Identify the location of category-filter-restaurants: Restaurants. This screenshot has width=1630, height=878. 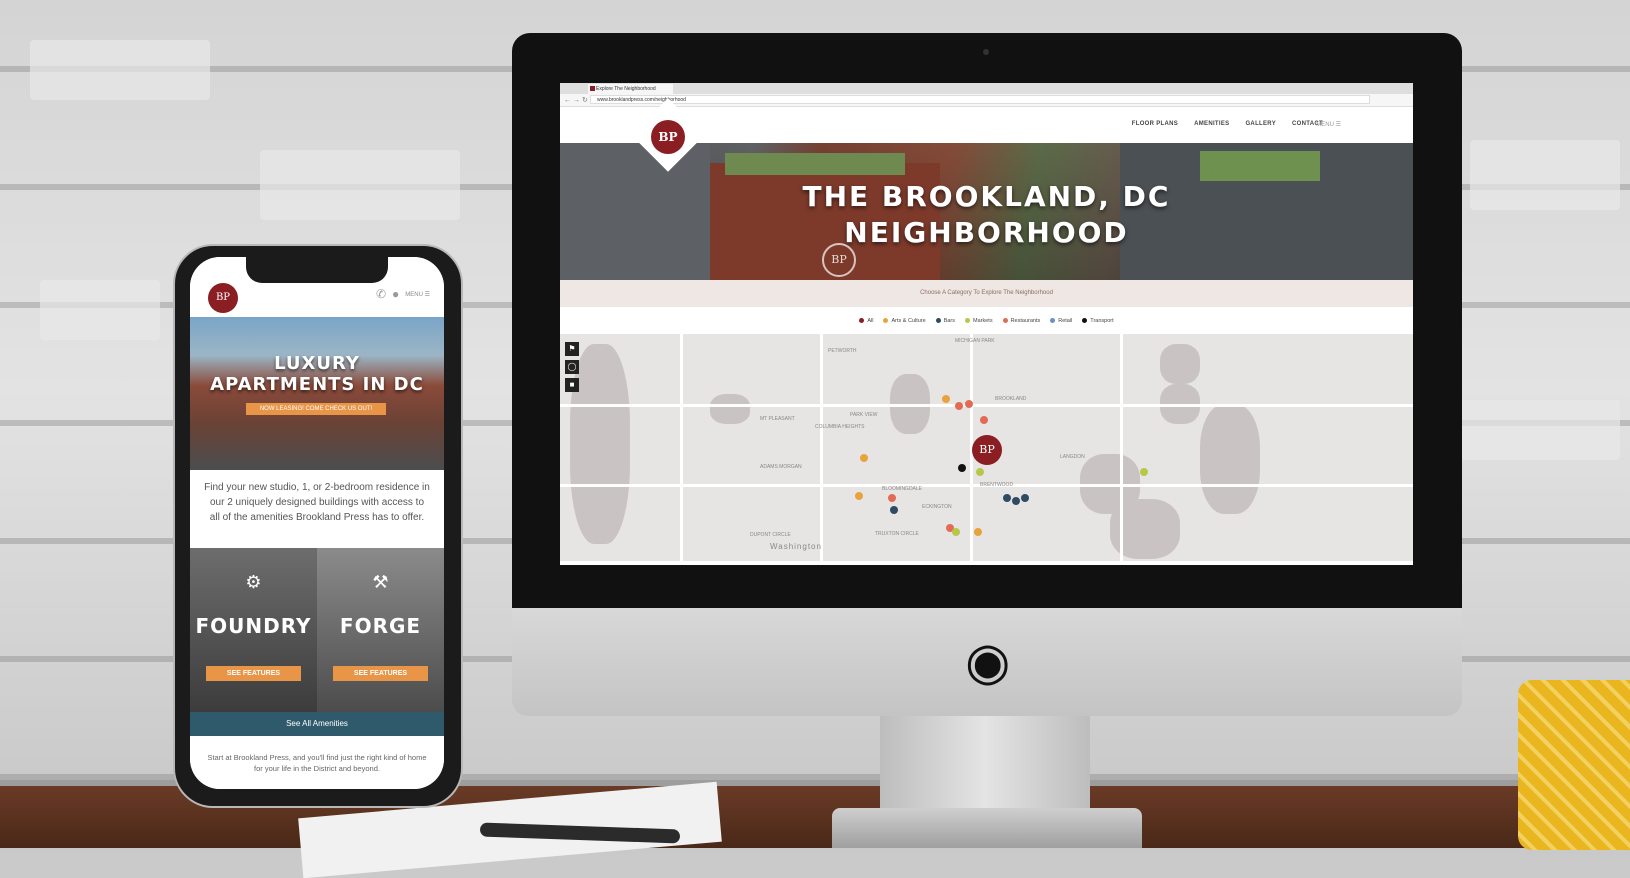
(1021, 320).